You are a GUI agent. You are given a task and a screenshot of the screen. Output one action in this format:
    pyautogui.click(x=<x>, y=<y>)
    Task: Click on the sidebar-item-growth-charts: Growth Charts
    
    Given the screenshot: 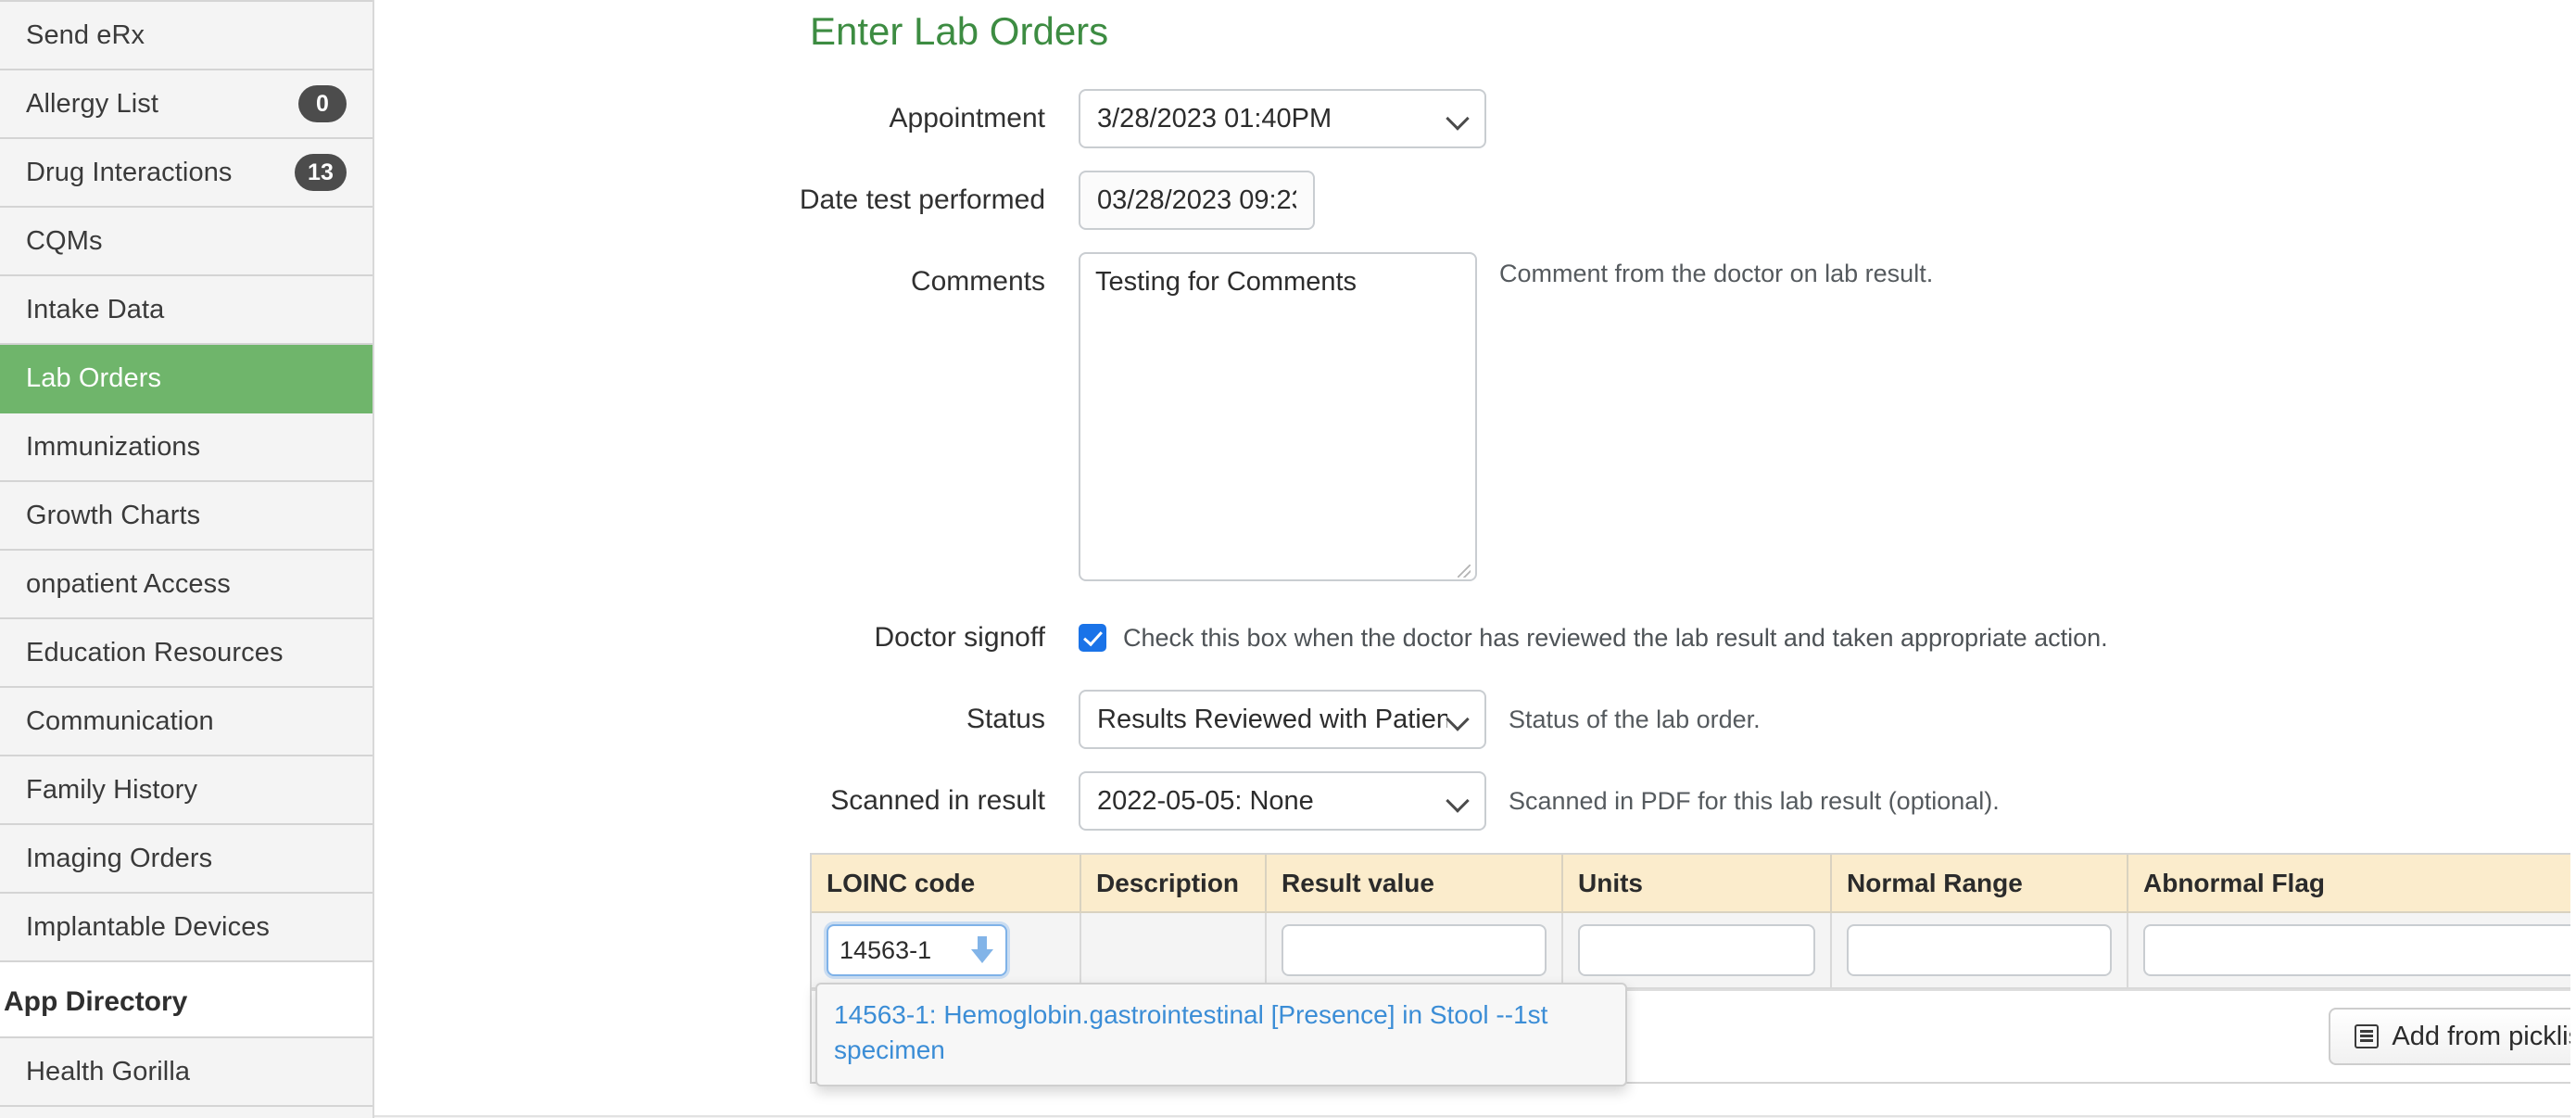 What is the action you would take?
    pyautogui.click(x=186, y=516)
    